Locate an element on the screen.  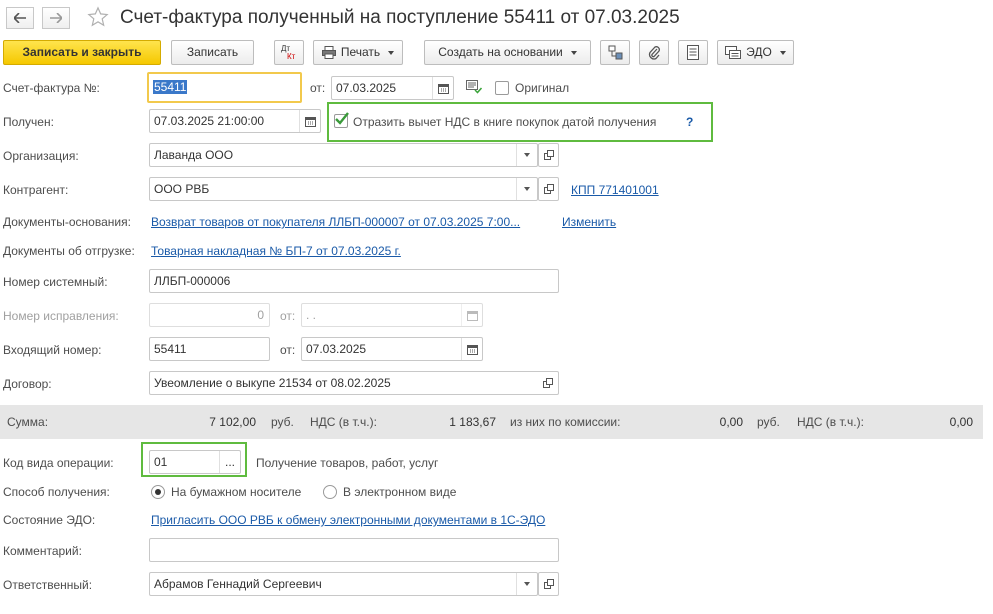
edo-exchange-icon is located at coordinates (733, 52).